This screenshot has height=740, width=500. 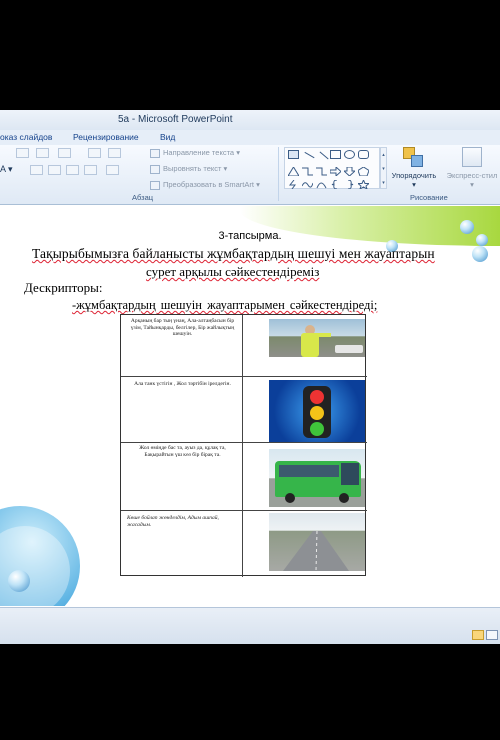 What do you see at coordinates (112, 170) in the screenshot?
I see `columns-icon` at bounding box center [112, 170].